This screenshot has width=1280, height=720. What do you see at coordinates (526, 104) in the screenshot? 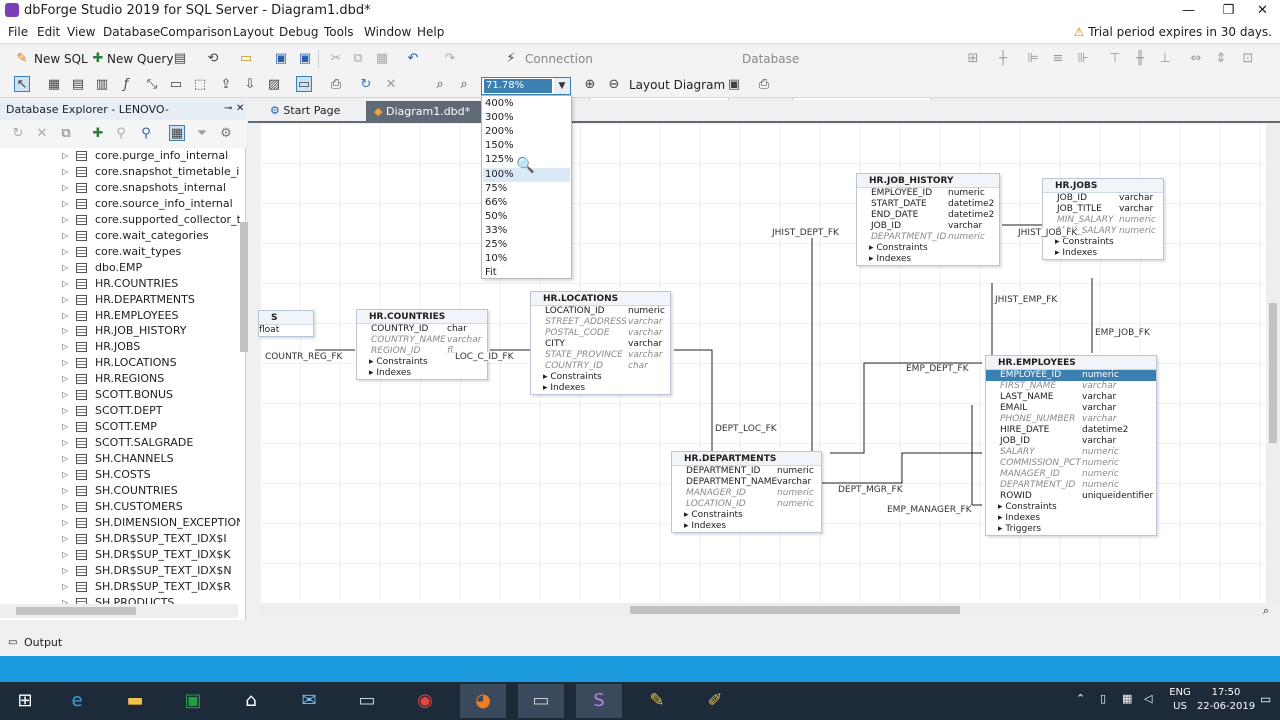
I see `zoom-option: 400%` at bounding box center [526, 104].